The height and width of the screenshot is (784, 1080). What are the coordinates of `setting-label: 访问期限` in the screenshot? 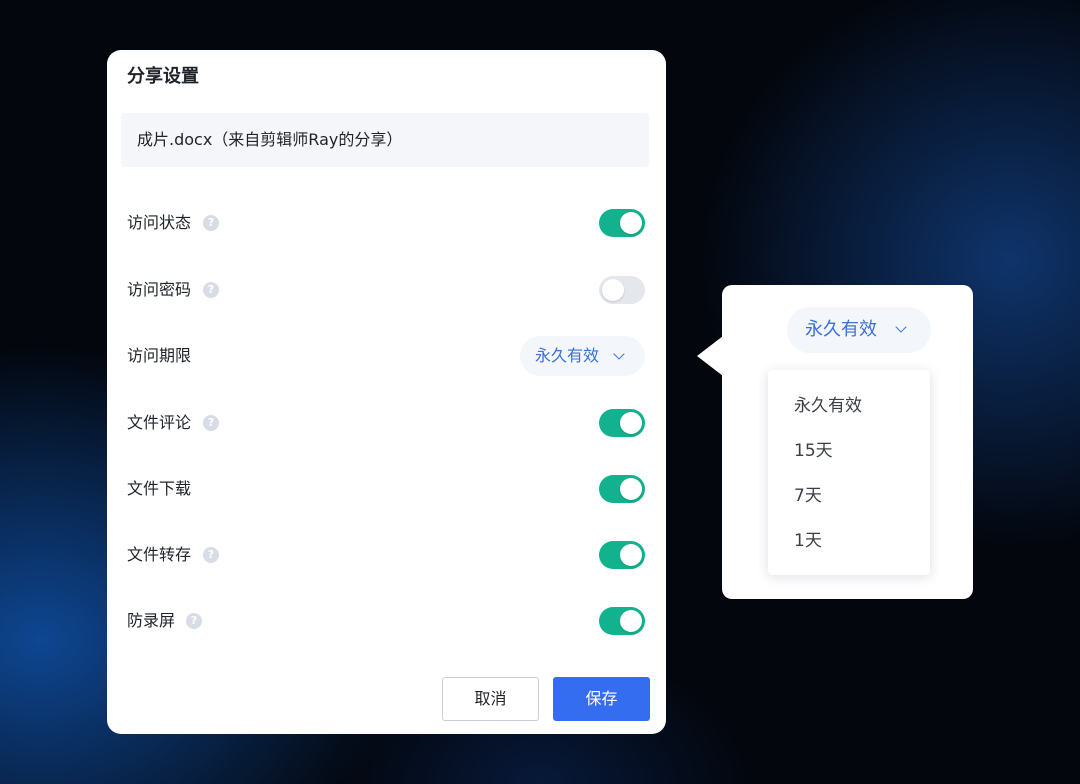 It's located at (159, 355).